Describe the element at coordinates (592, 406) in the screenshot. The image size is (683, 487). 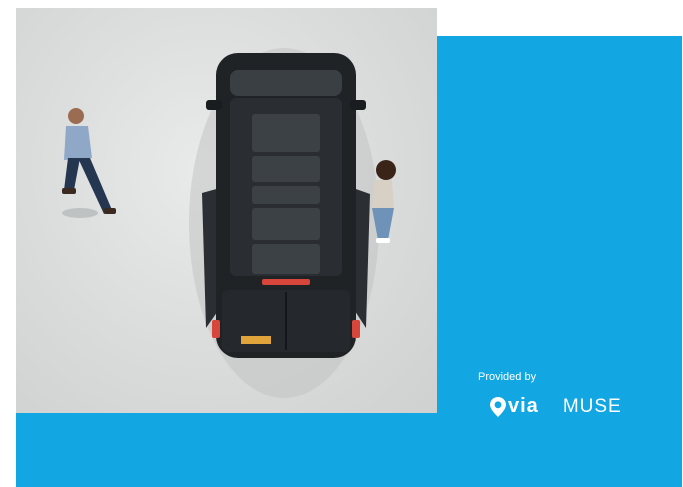
I see `muse-logo: MUSE` at that location.